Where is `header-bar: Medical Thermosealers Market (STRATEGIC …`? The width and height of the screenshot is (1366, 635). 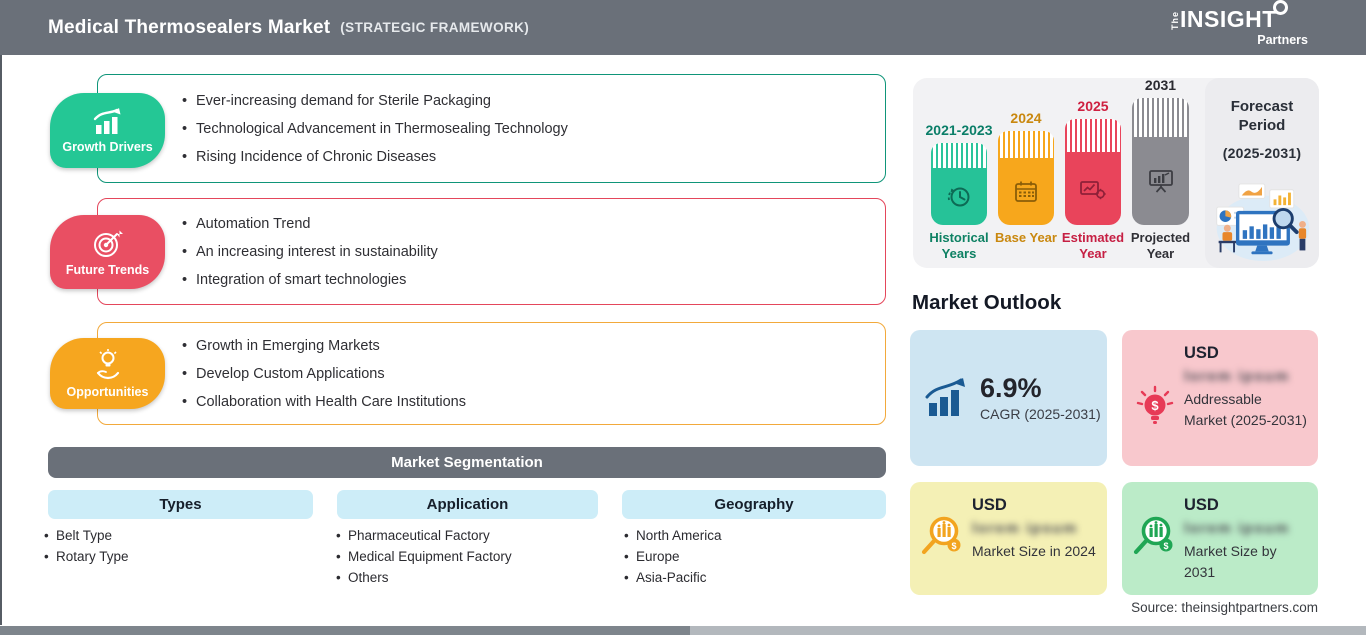
header-bar: Medical Thermosealers Market (STRATEGIC … is located at coordinates (683, 27).